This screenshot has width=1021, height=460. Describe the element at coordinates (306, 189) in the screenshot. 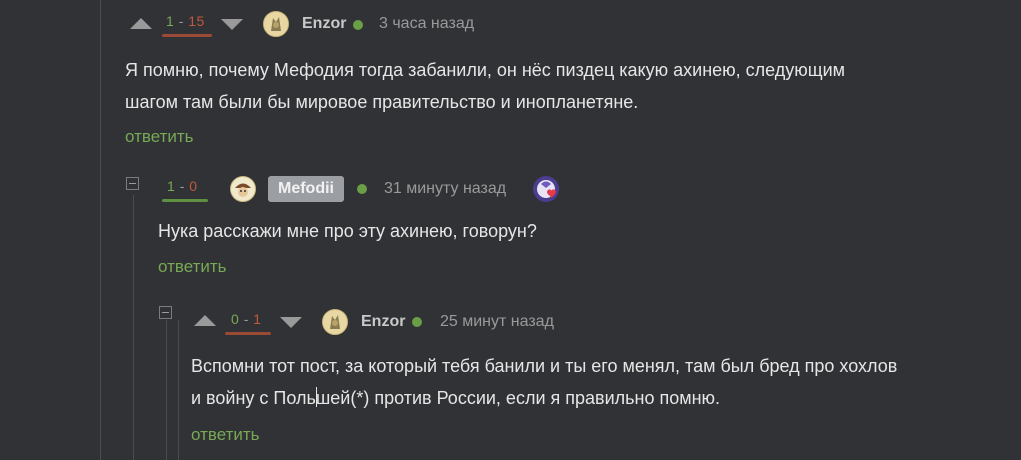

I see `author-name: Mefodii` at that location.